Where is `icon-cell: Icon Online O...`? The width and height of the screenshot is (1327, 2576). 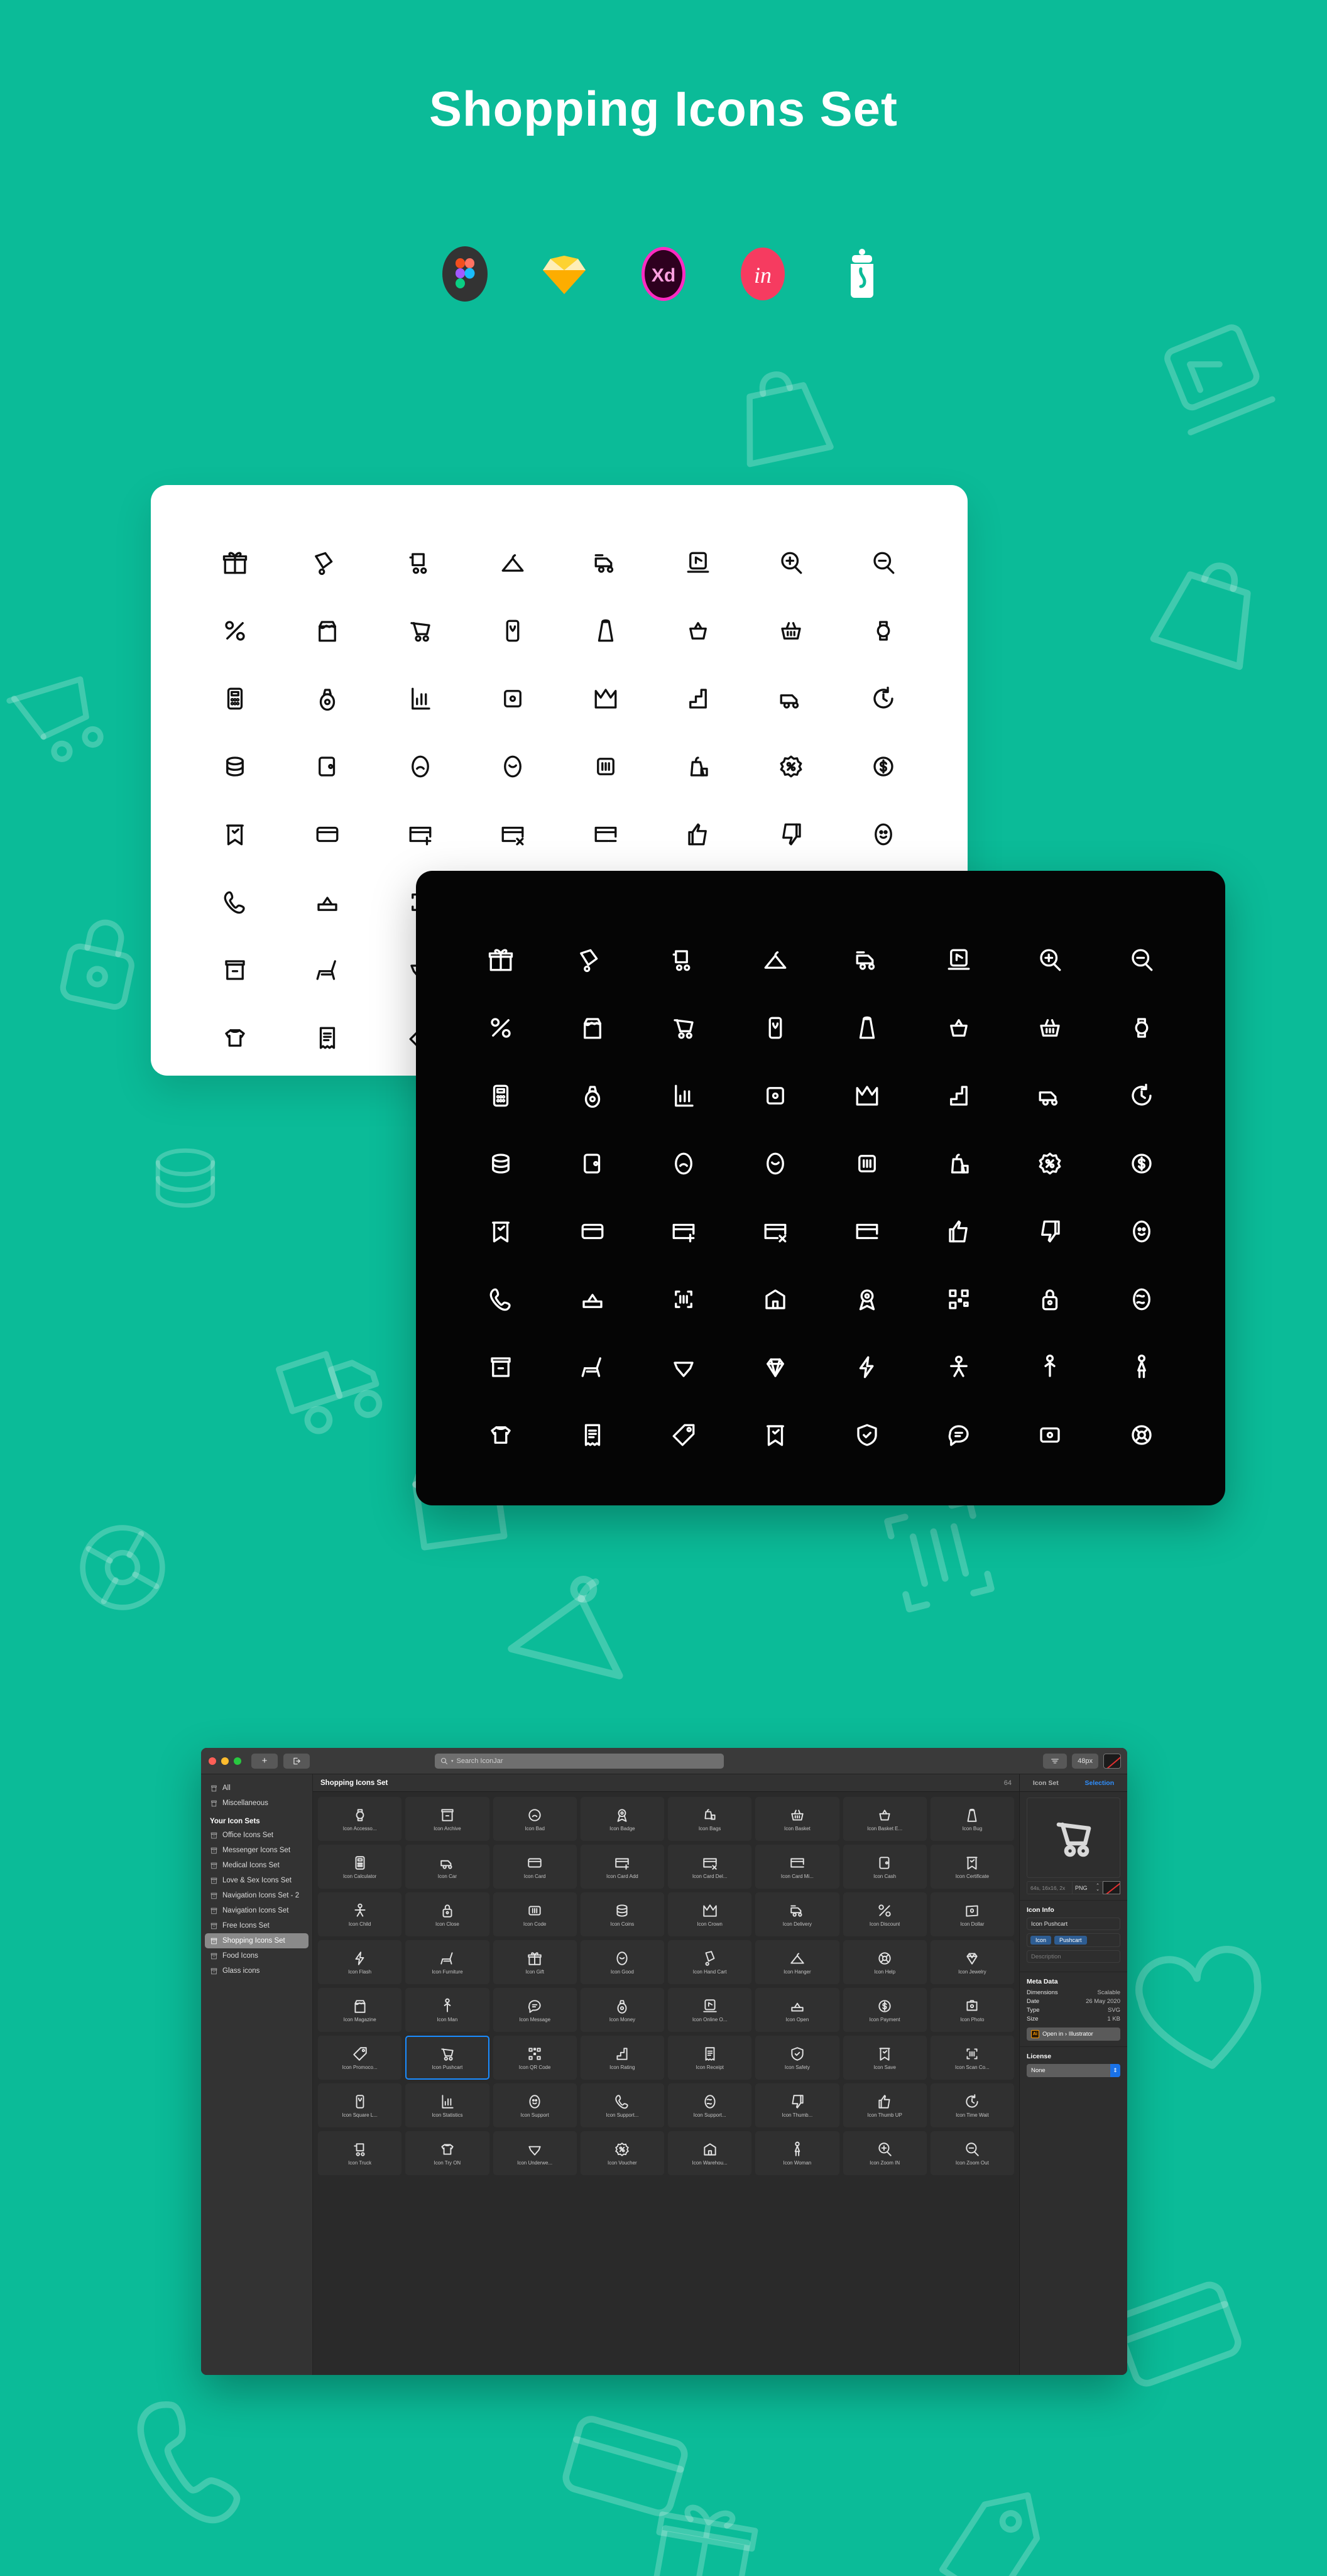 icon-cell: Icon Online O... is located at coordinates (710, 2010).